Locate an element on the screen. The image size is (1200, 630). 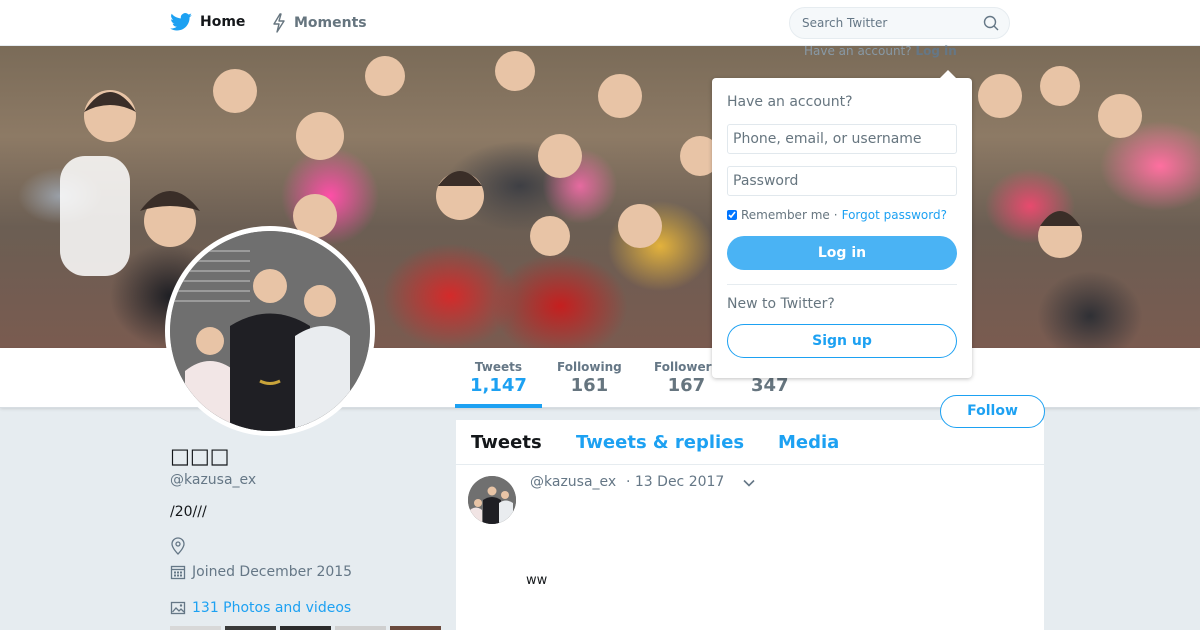
photos-videos-link: 131 Photos and videos is located at coordinates (260, 608).